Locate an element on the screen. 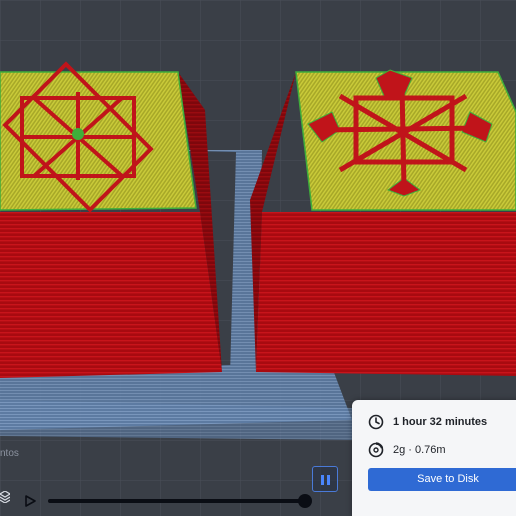 Image resolution: width=516 pixels, height=516 pixels. layer-progress-handle is located at coordinates (305, 501).